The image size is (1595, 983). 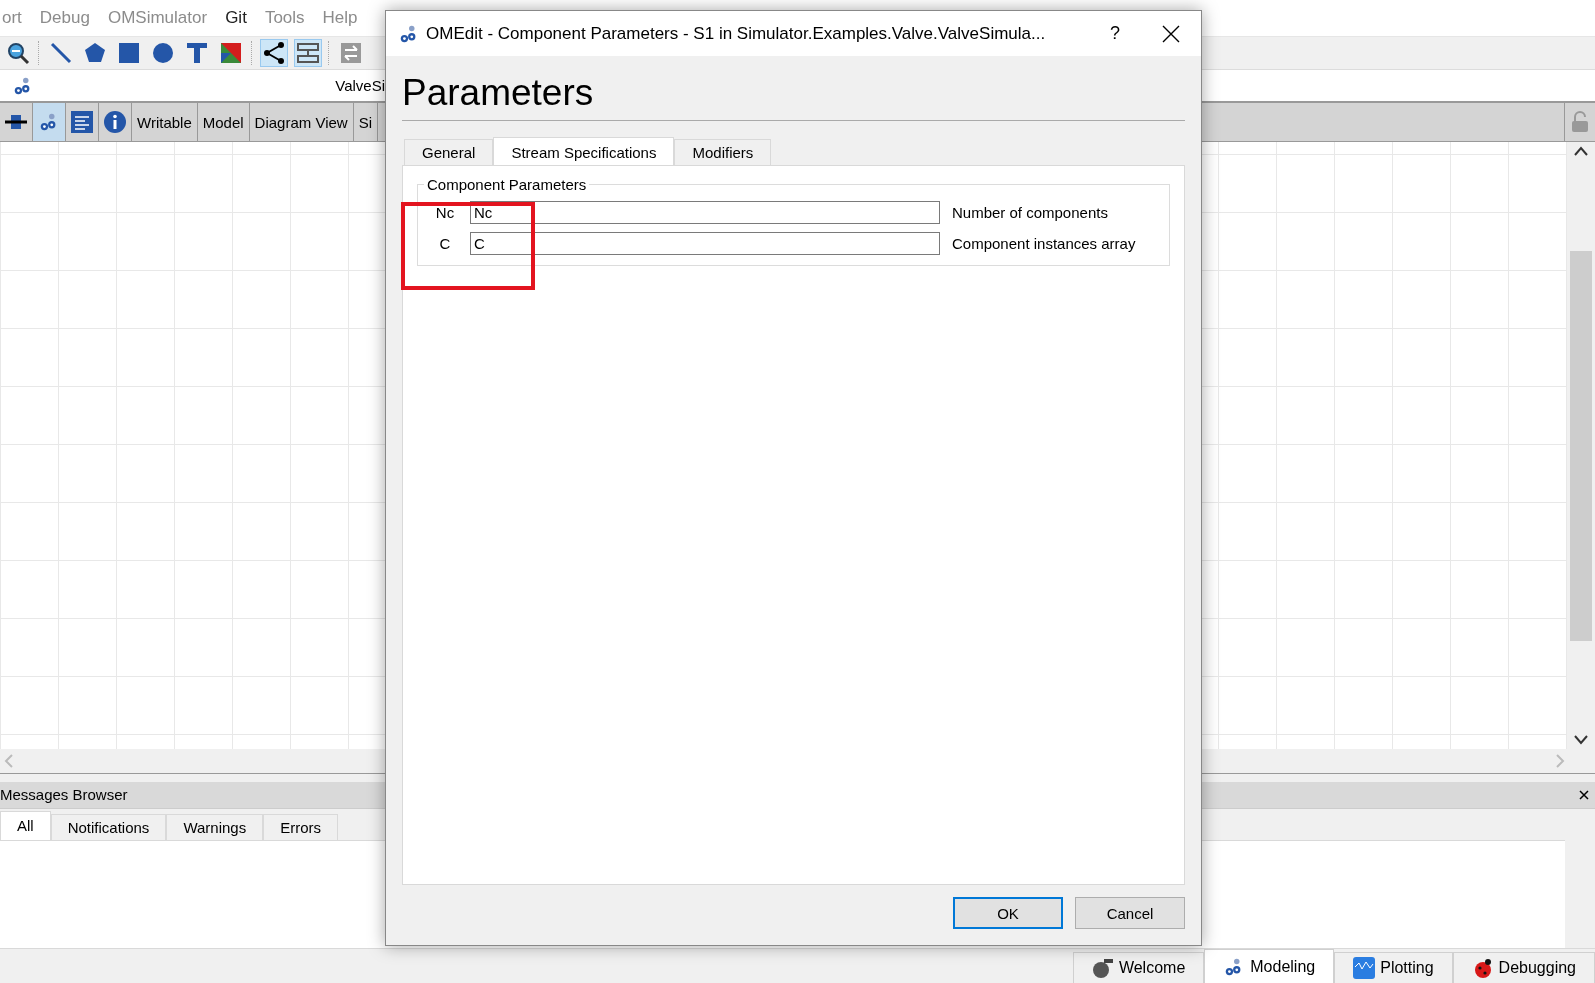 What do you see at coordinates (723, 152) in the screenshot?
I see `tab: Modifiers` at bounding box center [723, 152].